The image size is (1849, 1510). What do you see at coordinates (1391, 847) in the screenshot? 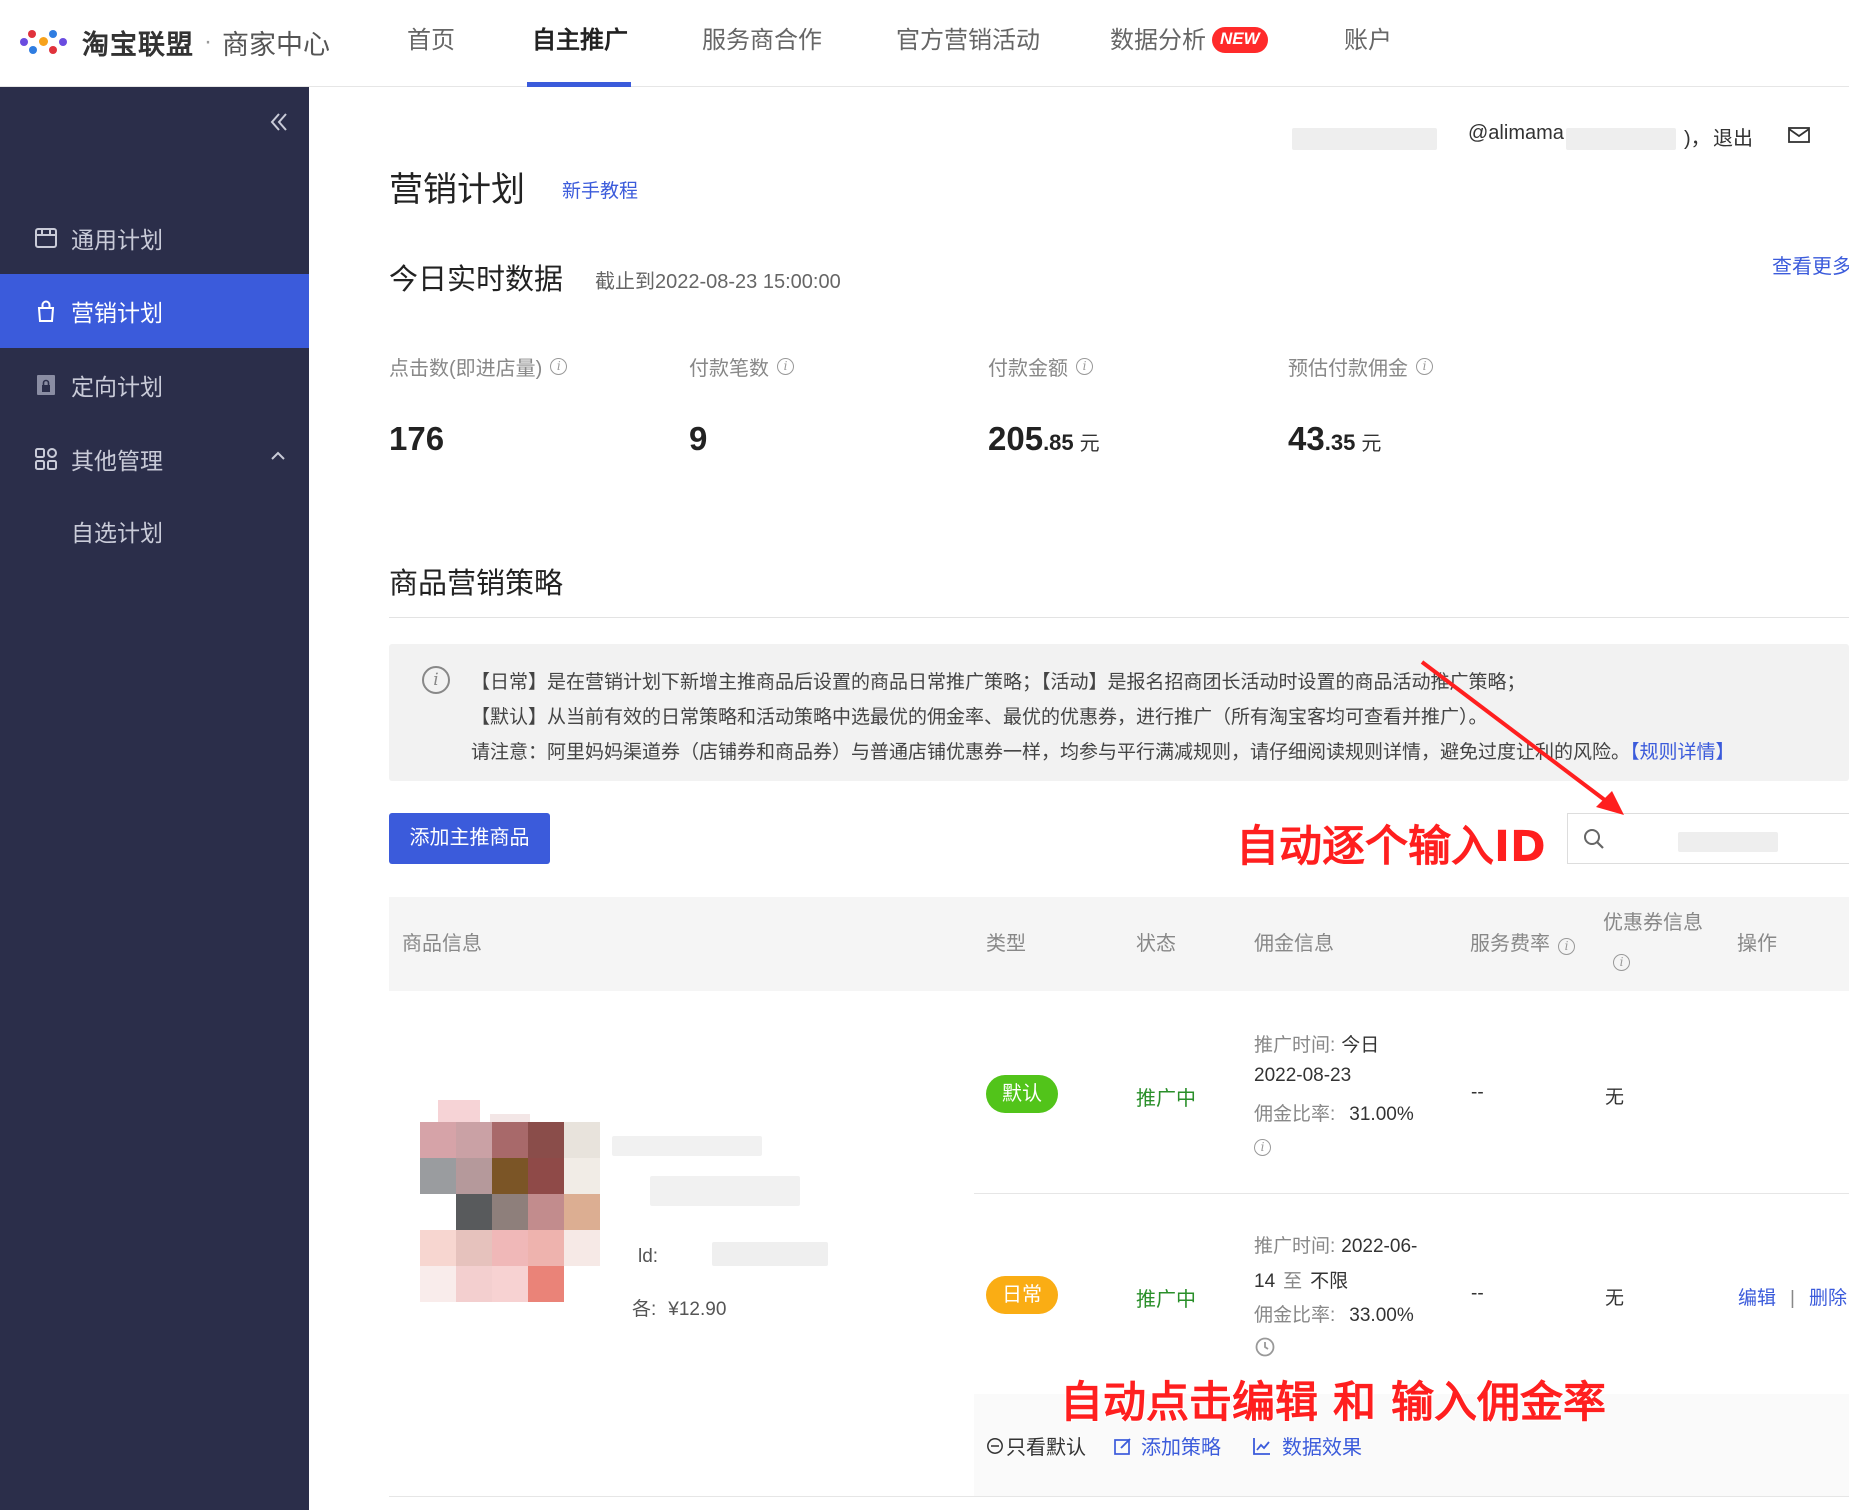
I see `annotation-auto-input-id: 自动逐个输入ID` at bounding box center [1391, 847].